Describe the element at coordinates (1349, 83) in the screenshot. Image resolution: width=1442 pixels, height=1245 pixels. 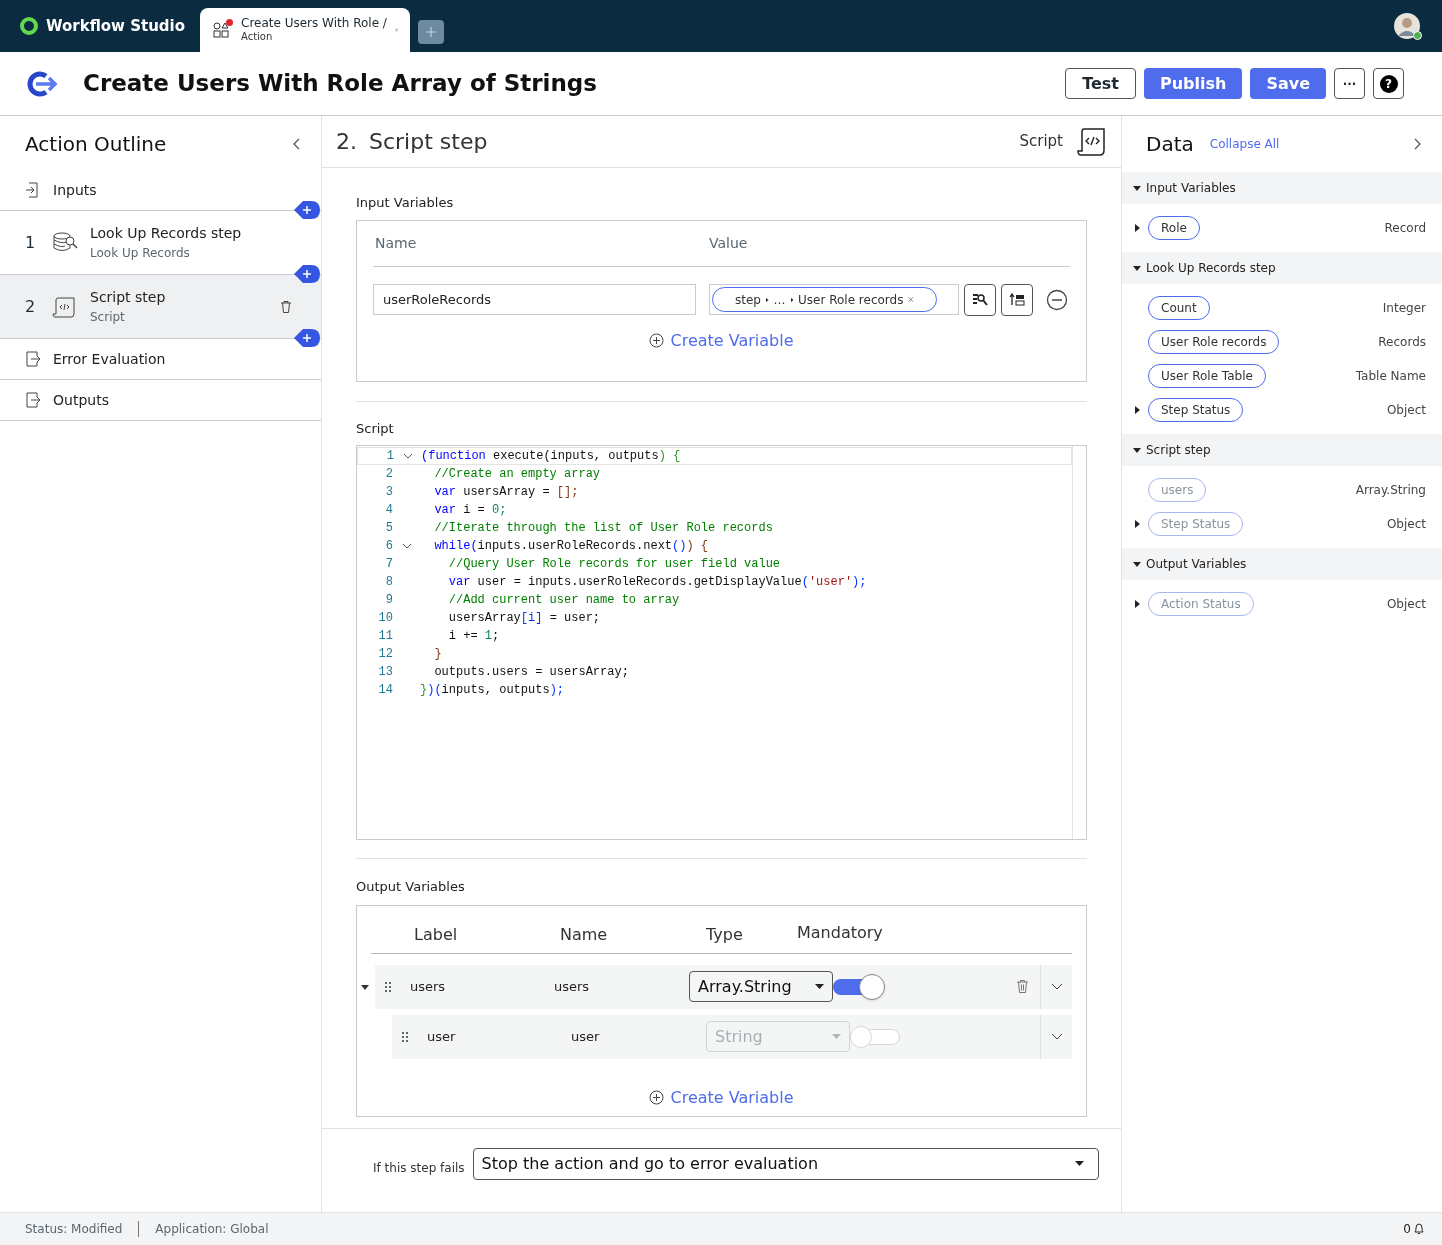
I see `more-button: ···` at that location.